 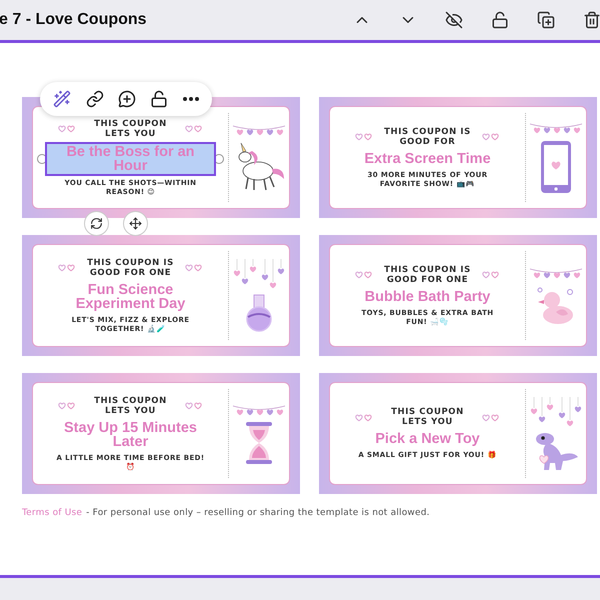 What do you see at coordinates (73, 20) in the screenshot?
I see `document-title: e 7 - Love Coupons` at bounding box center [73, 20].